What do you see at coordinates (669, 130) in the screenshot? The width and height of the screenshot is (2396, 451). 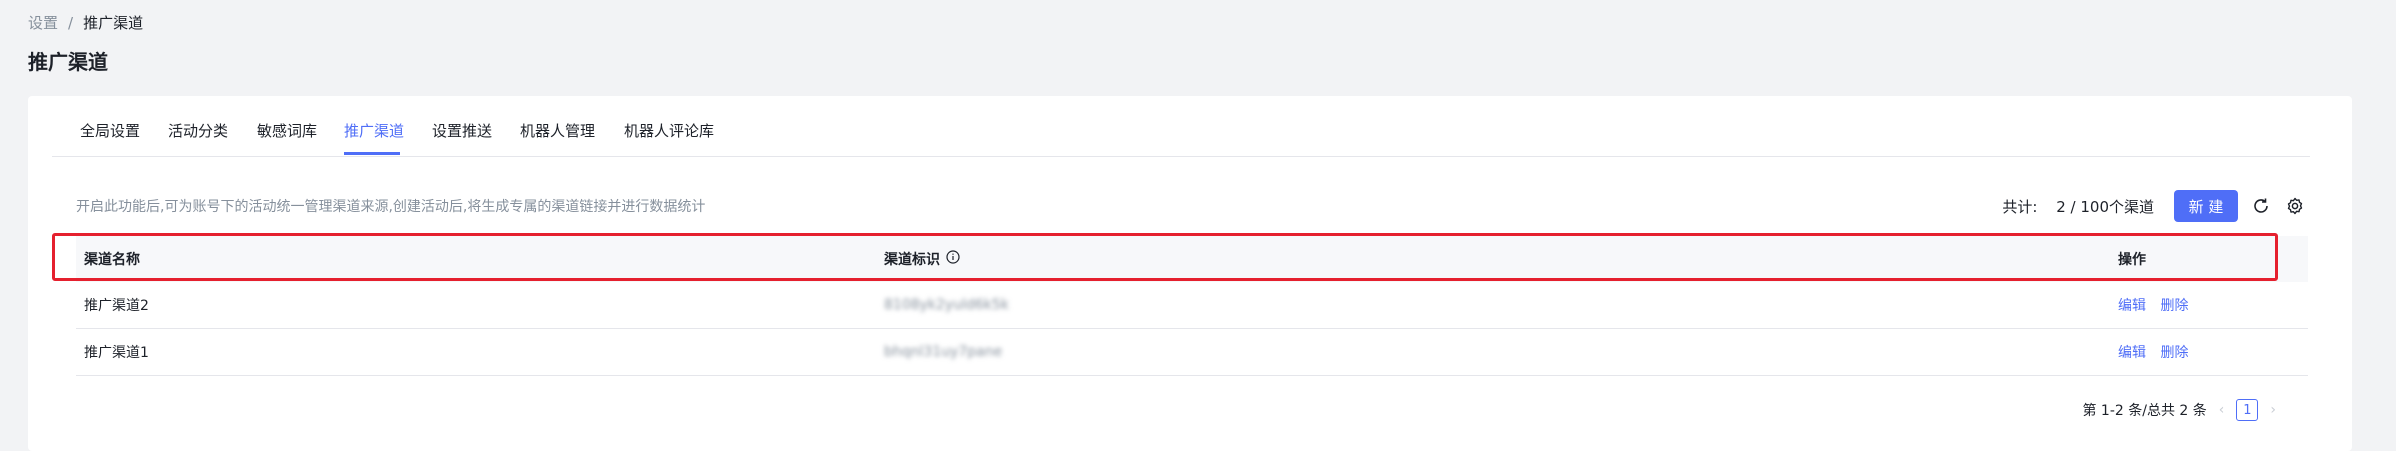 I see `tab-robot-comments: 机器人评论库` at bounding box center [669, 130].